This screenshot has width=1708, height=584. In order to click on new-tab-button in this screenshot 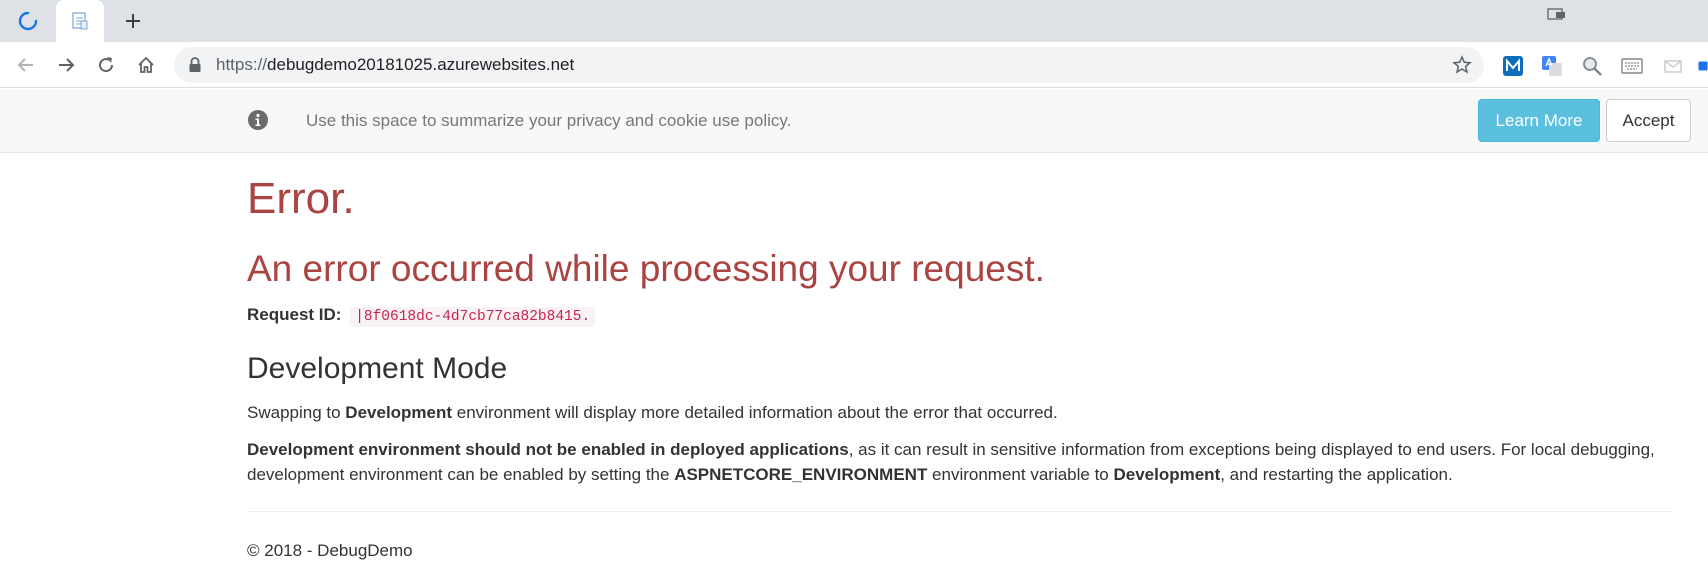, I will do `click(133, 21)`.